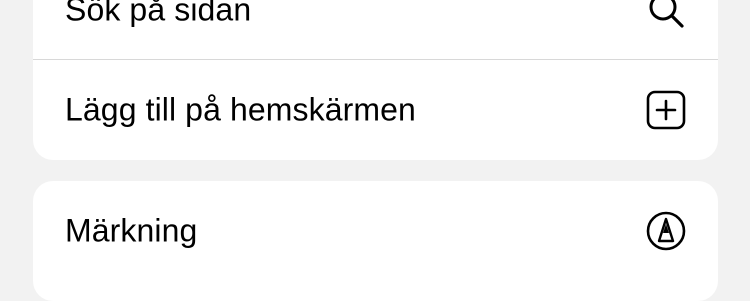 The height and width of the screenshot is (301, 750). Describe the element at coordinates (666, 15) in the screenshot. I see `search-icon` at that location.